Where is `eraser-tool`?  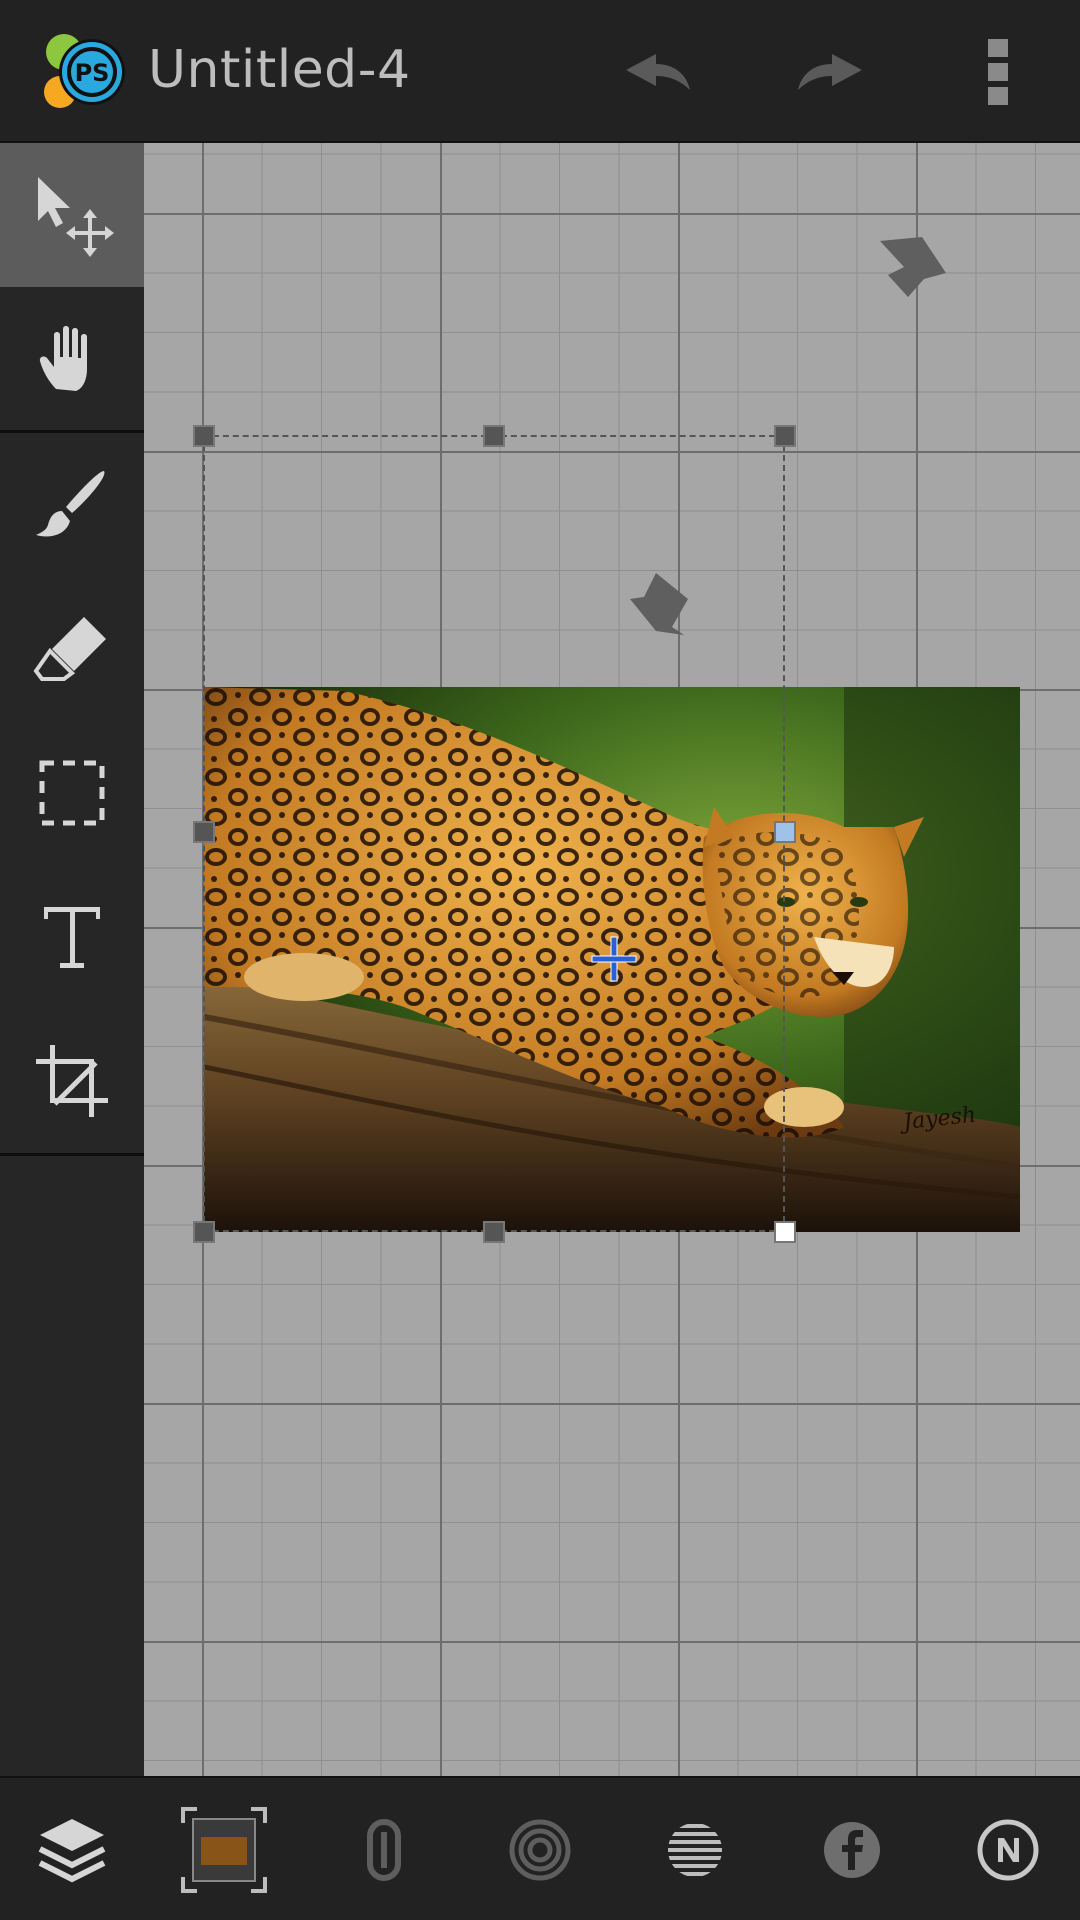
eraser-tool is located at coordinates (72, 649).